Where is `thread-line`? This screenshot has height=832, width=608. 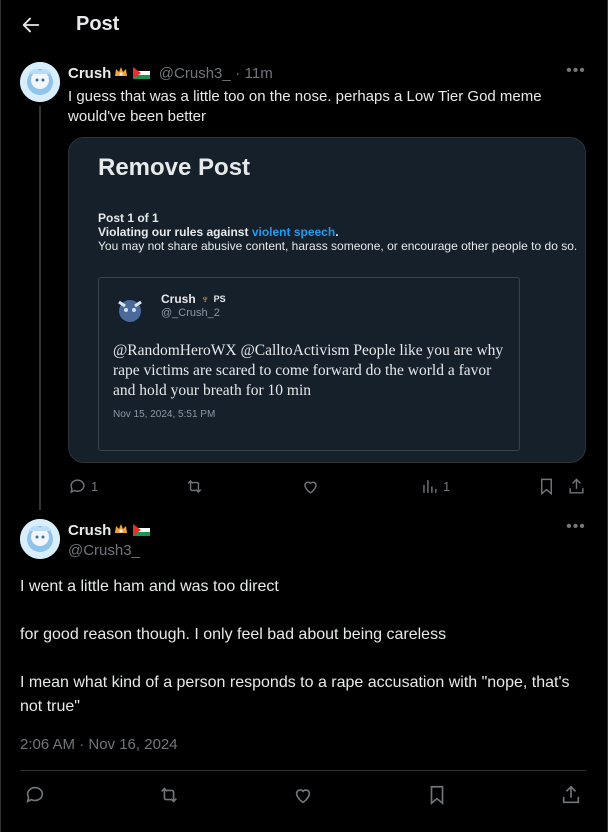 thread-line is located at coordinates (40, 308).